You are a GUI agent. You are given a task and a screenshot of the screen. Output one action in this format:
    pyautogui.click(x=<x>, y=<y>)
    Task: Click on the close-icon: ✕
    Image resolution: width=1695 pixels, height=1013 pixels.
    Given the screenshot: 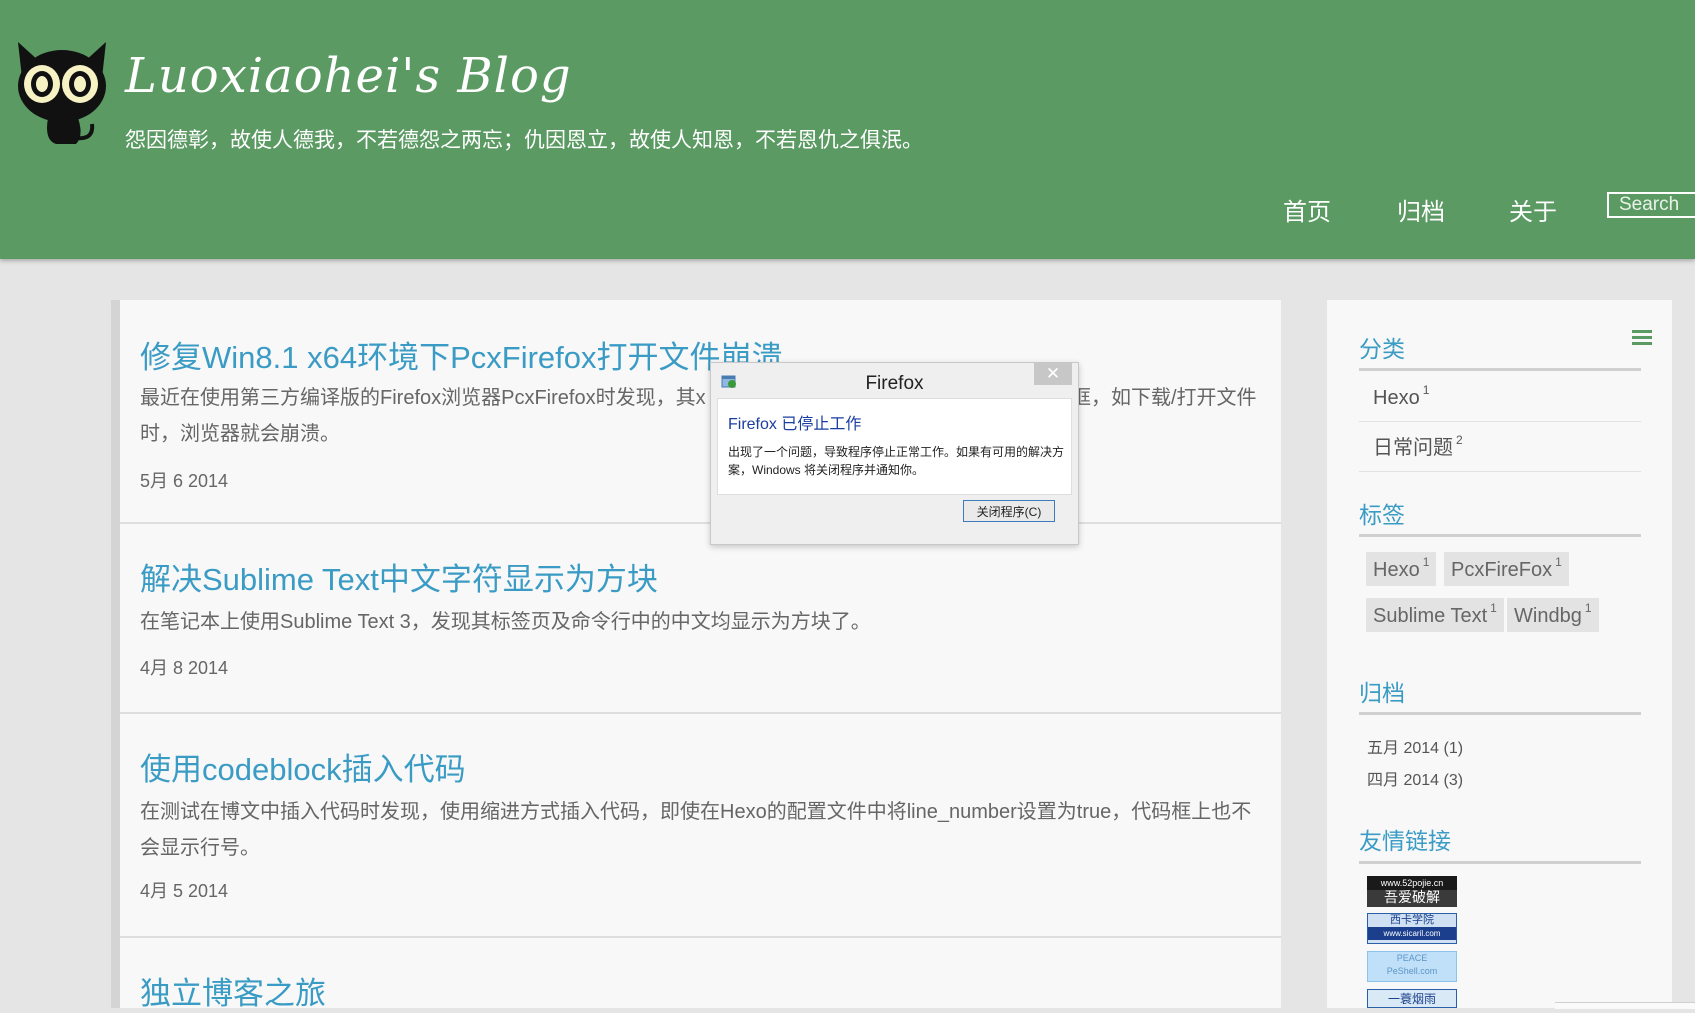 What is the action you would take?
    pyautogui.click(x=1053, y=374)
    